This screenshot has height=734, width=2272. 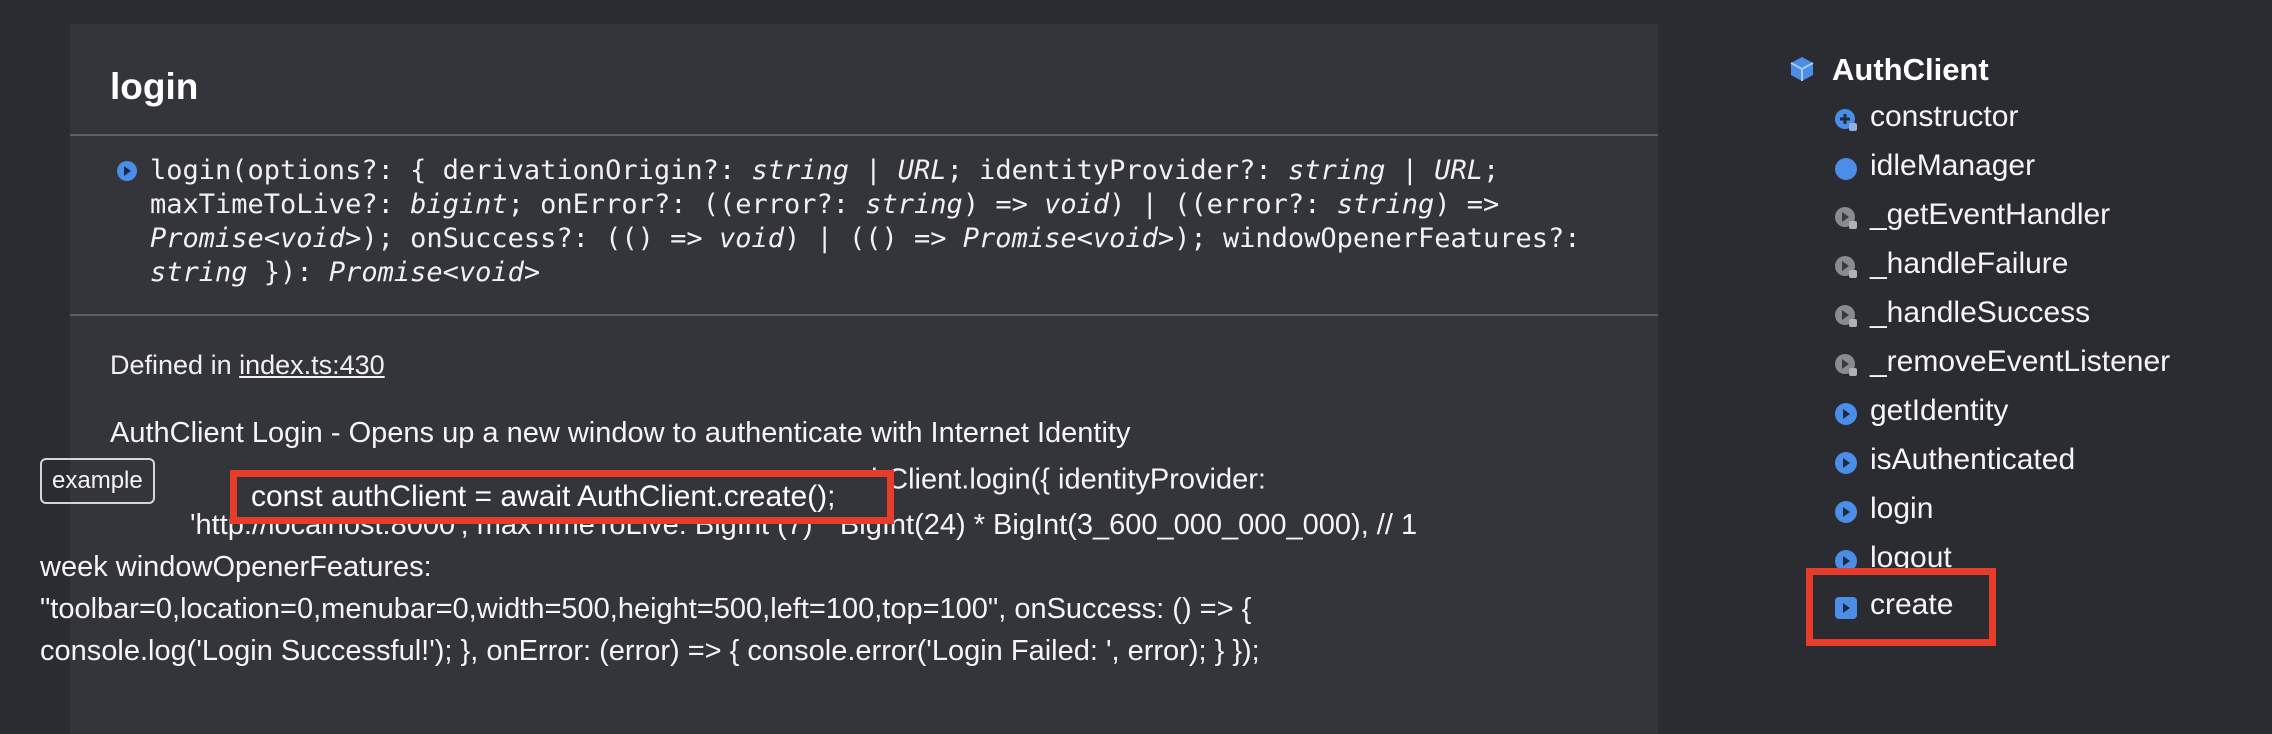 What do you see at coordinates (1926, 117) in the screenshot?
I see `sidebar-item-constructor: constructor` at bounding box center [1926, 117].